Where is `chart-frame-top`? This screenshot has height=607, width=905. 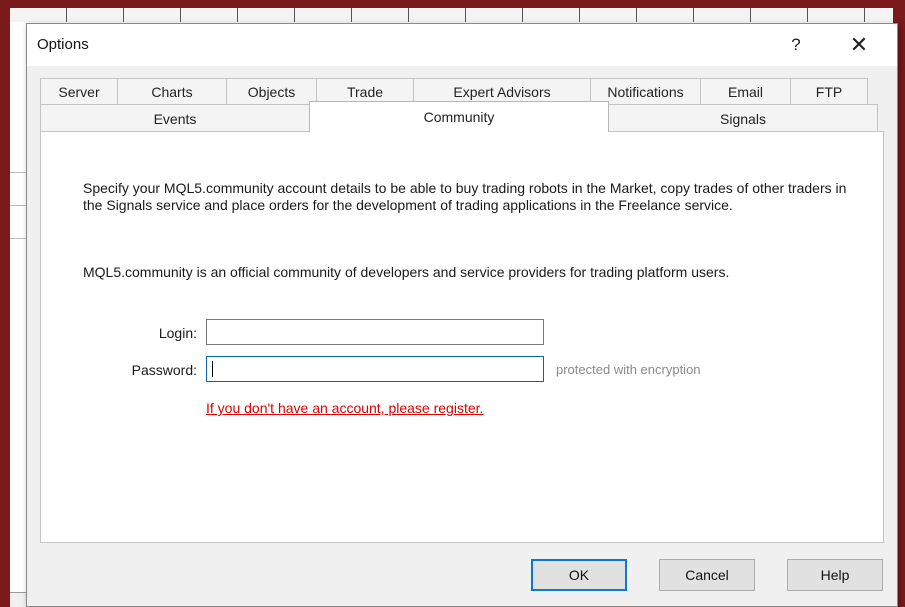 chart-frame-top is located at coordinates (452, 4).